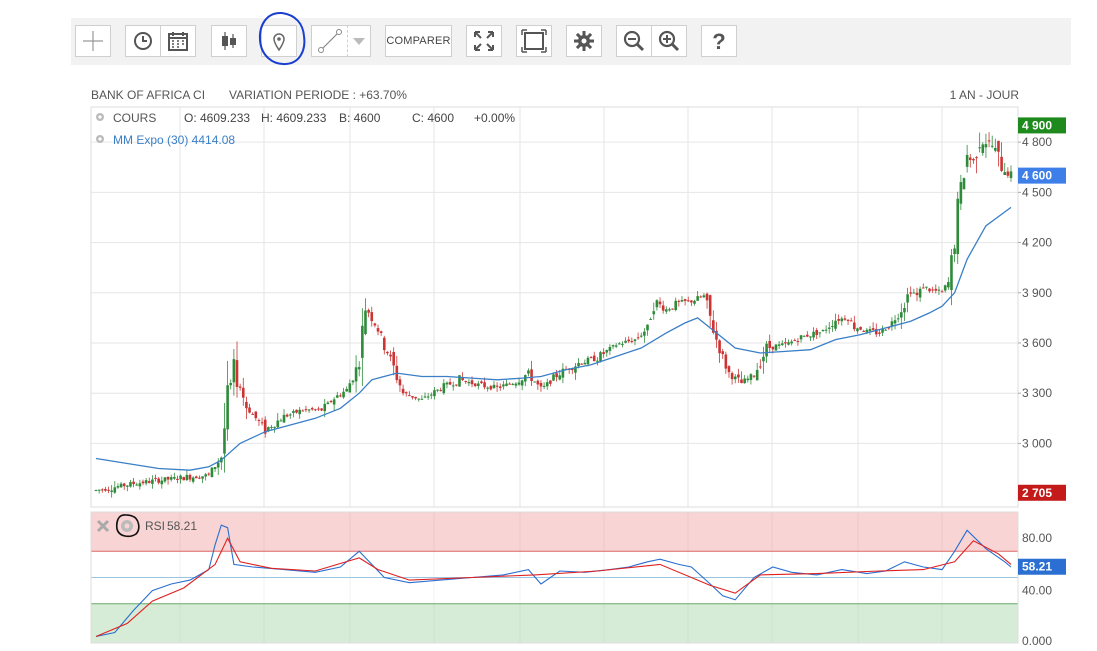  Describe the element at coordinates (155, 526) in the screenshot. I see `rsi-label: RSI` at that location.